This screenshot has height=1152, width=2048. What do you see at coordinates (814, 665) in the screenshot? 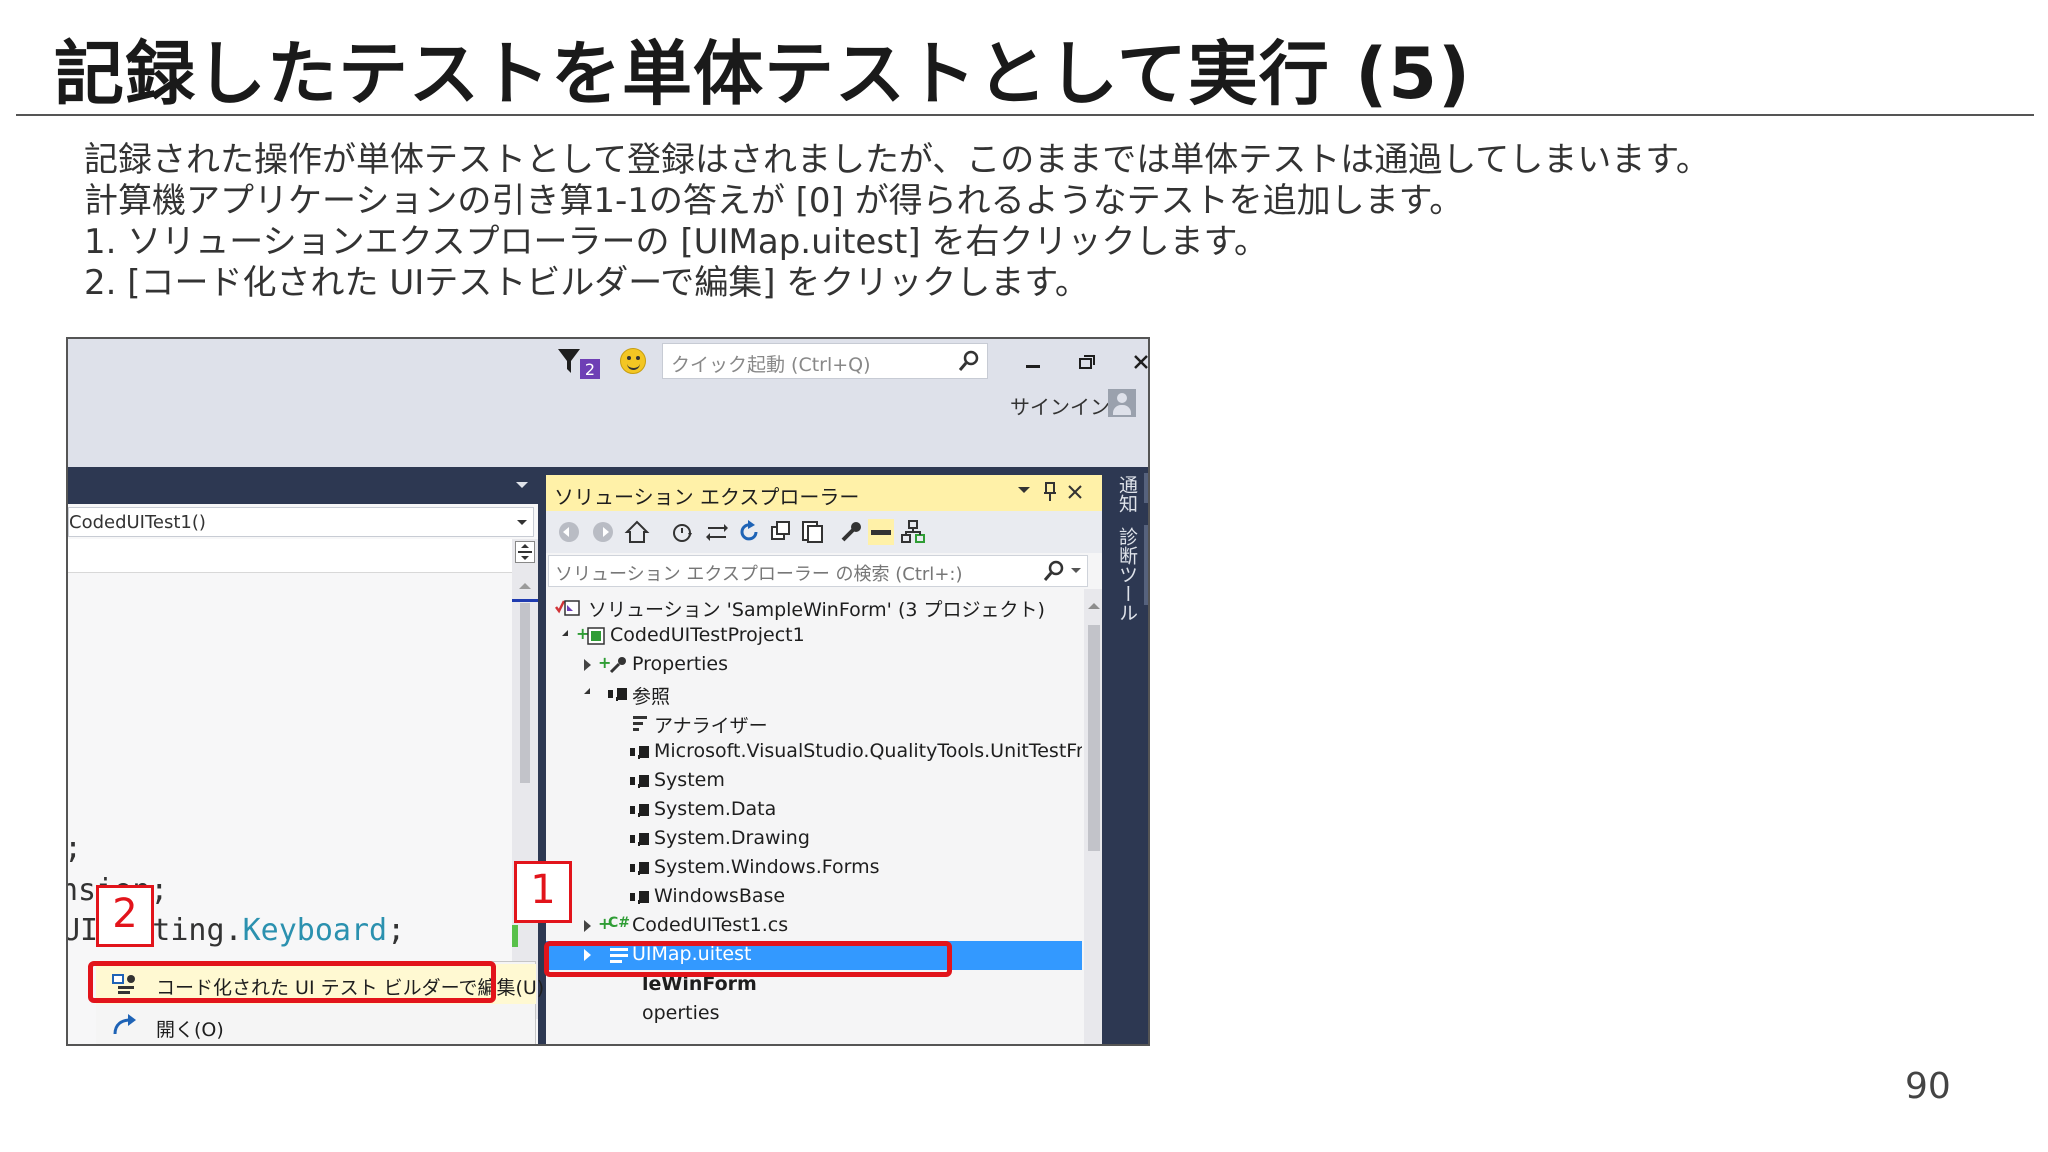
I see `tree-item-properties: + Properties` at bounding box center [814, 665].